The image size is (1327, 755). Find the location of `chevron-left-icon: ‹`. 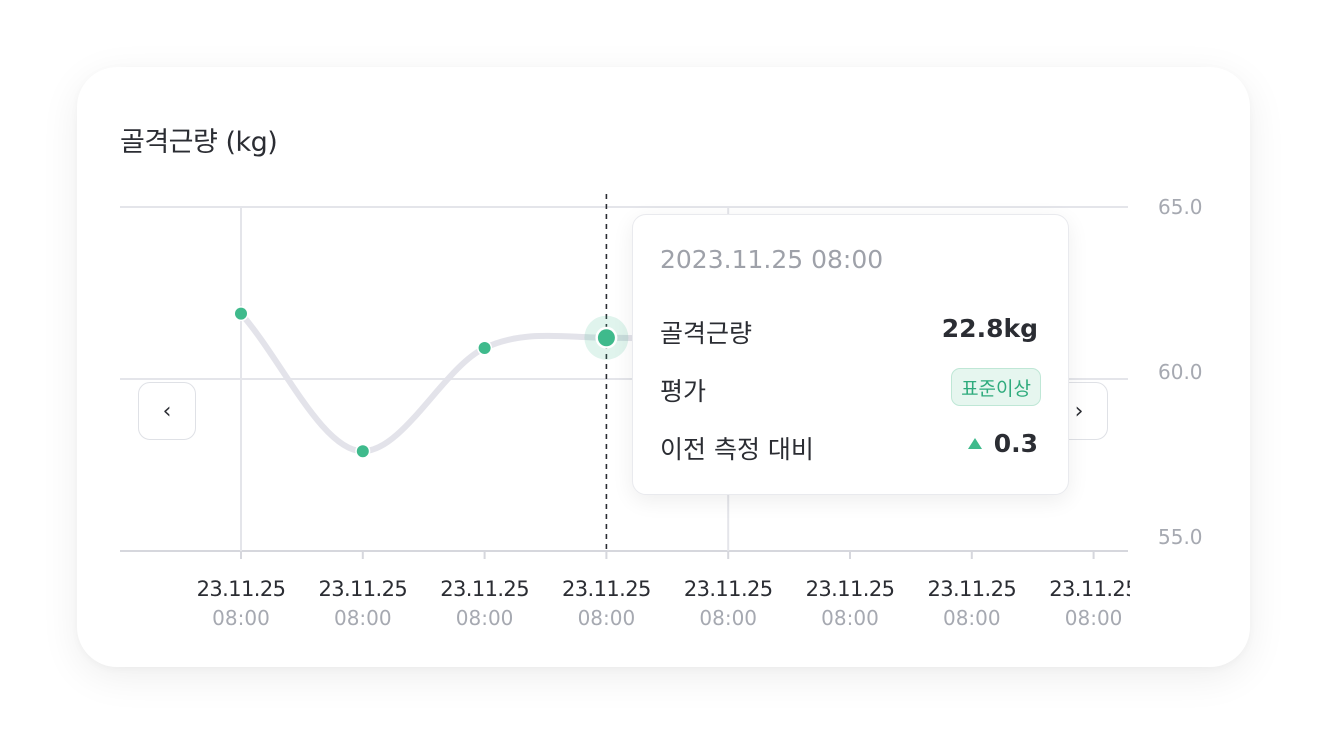

chevron-left-icon: ‹ is located at coordinates (167, 411).